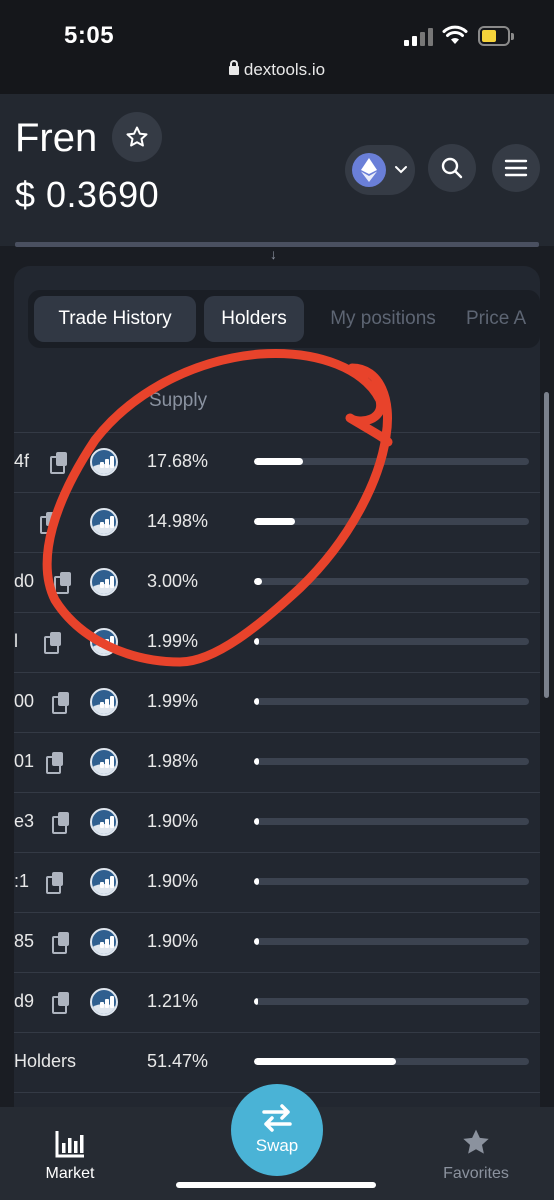  What do you see at coordinates (24, 761) in the screenshot?
I see `holder-address: 01` at bounding box center [24, 761].